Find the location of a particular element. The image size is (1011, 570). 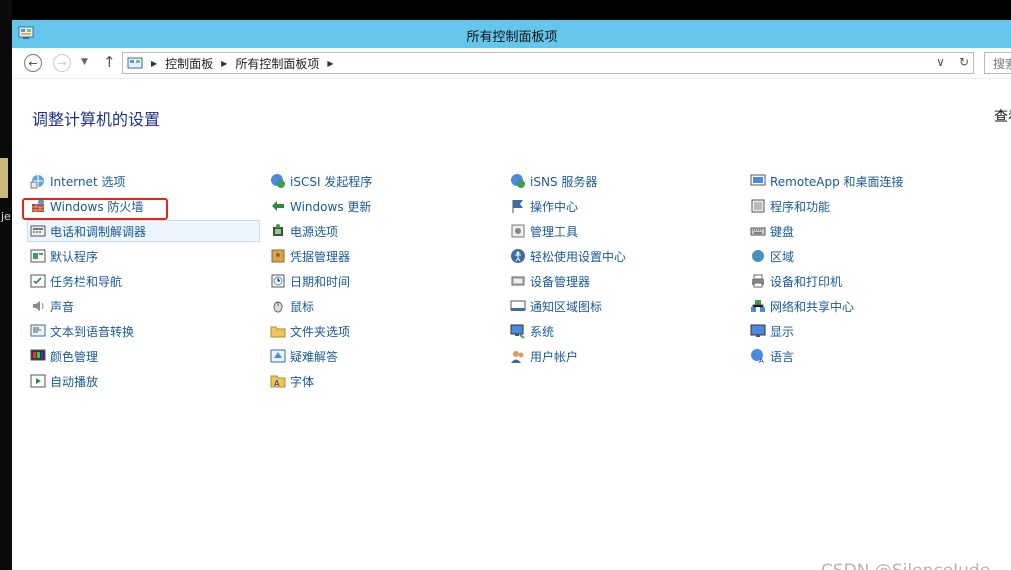

view-by-label: 查看 is located at coordinates (1002, 116).